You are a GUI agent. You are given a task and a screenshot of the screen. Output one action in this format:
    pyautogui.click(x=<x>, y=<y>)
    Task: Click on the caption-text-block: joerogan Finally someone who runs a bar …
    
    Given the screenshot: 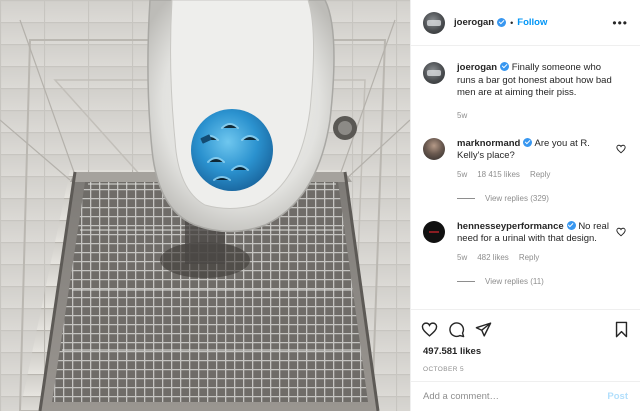 What is the action you would take?
    pyautogui.click(x=535, y=81)
    